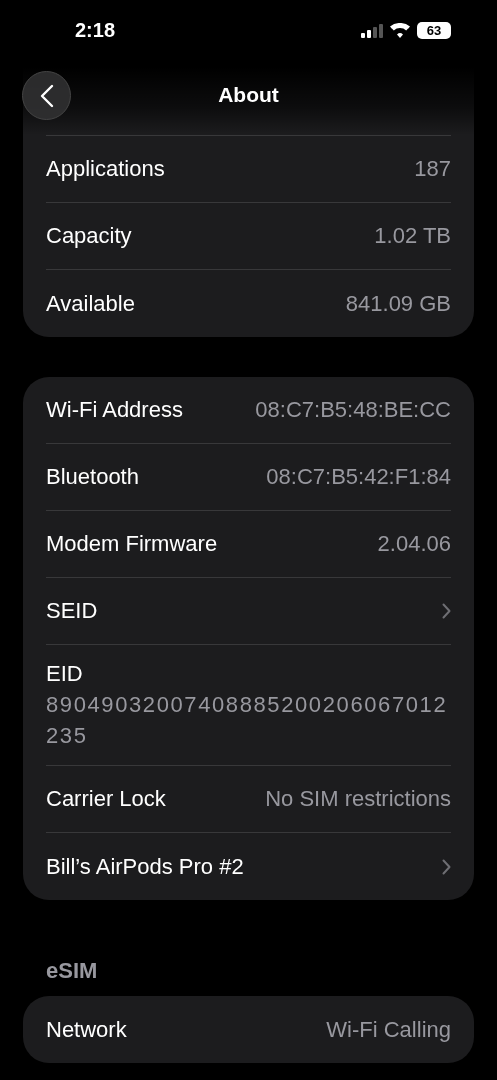 The width and height of the screenshot is (497, 1080). Describe the element at coordinates (247, 720) in the screenshot. I see `row-value: 89049032007408885200206067012235` at that location.